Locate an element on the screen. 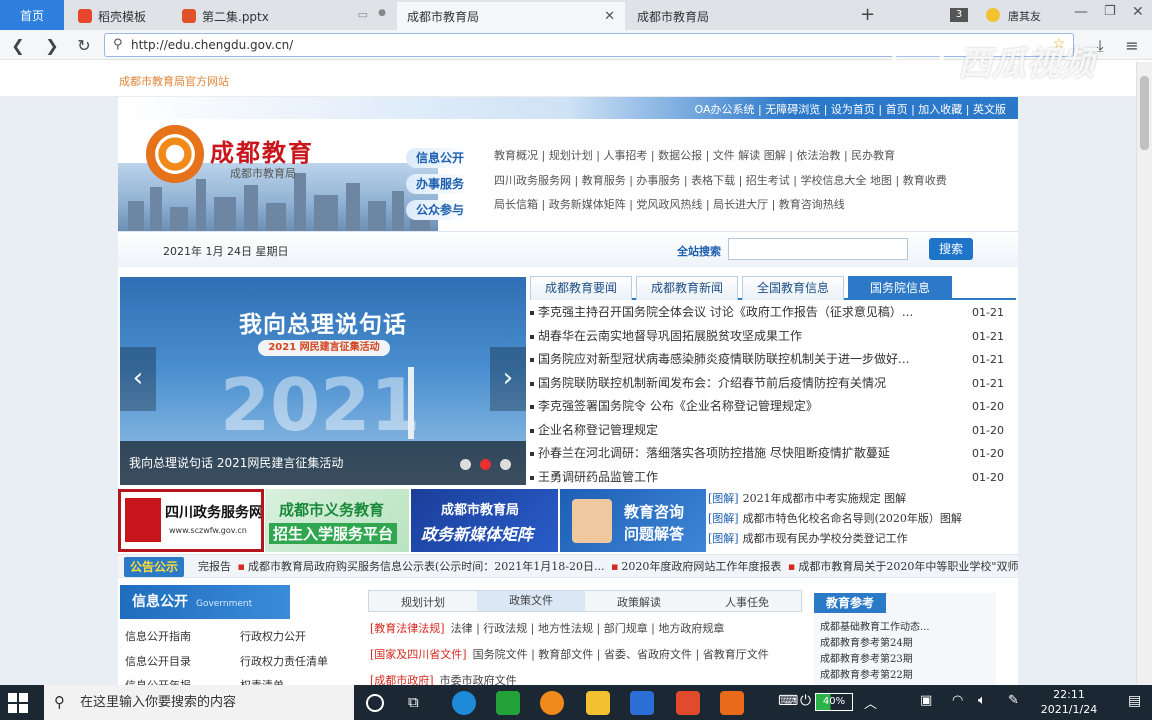  info-link: 信息公开指南 is located at coordinates (158, 636).